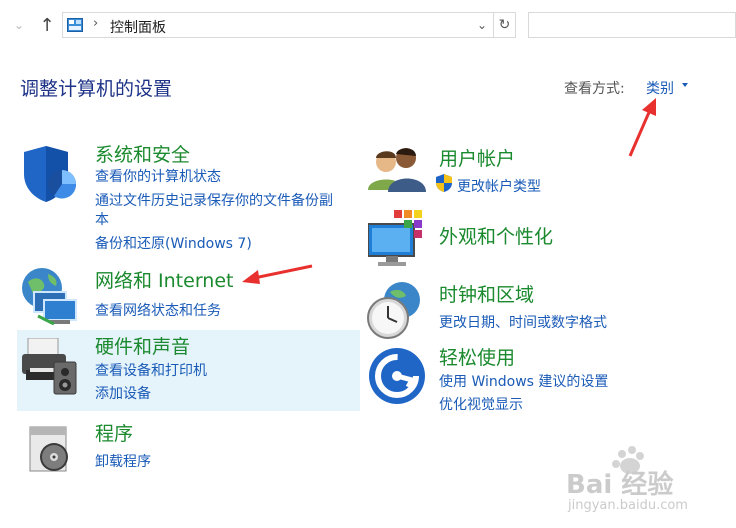  Describe the element at coordinates (102, 219) in the screenshot. I see `link-file-history-cont: 本` at that location.